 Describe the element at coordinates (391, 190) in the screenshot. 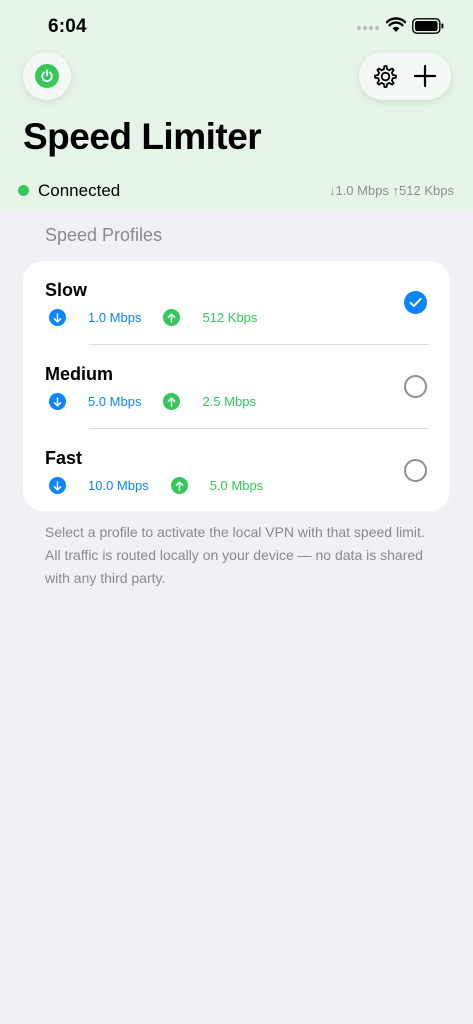

I see `current-speeds: ↓1.0 Mbps ↑512 Kbps` at that location.